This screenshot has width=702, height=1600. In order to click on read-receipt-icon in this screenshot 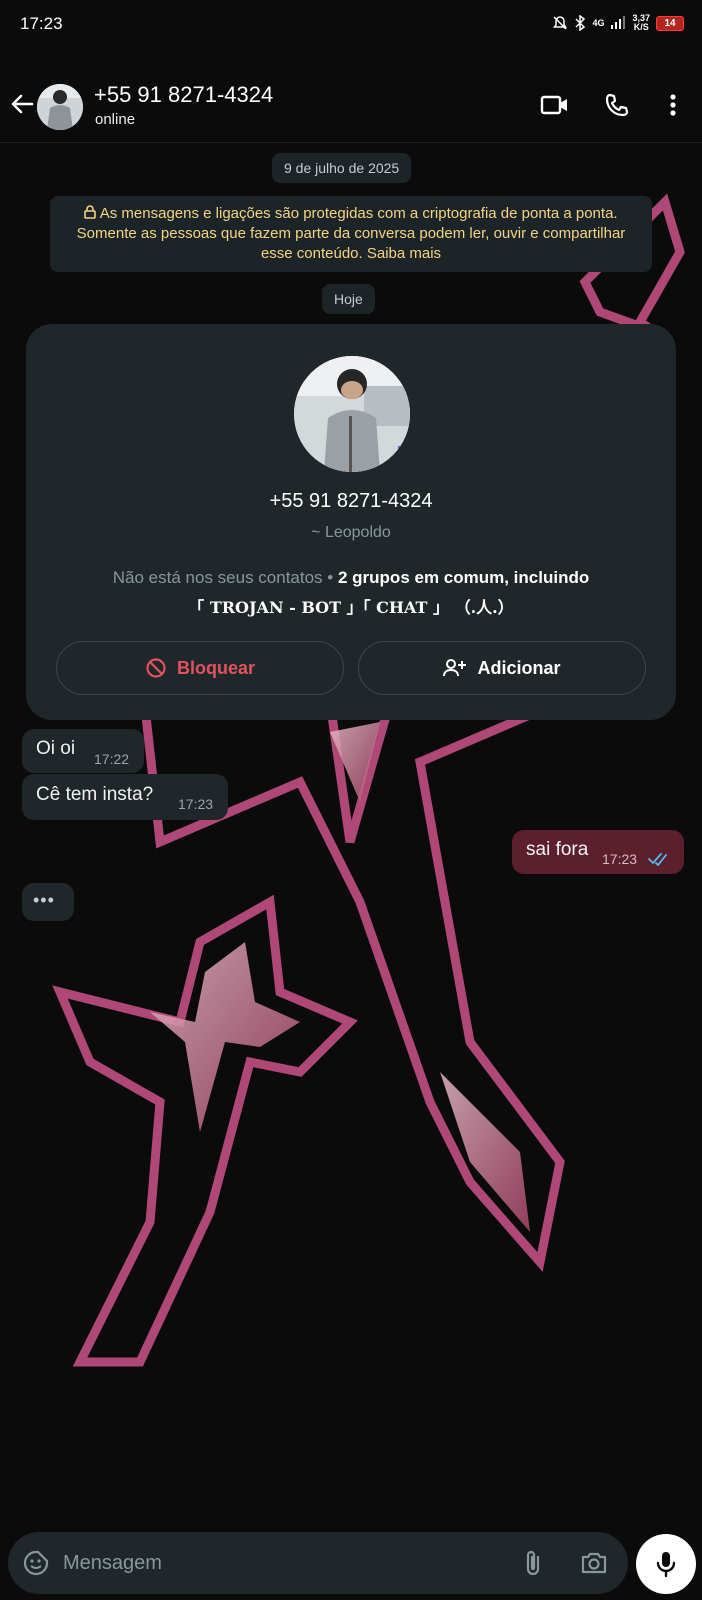, I will do `click(657, 859)`.